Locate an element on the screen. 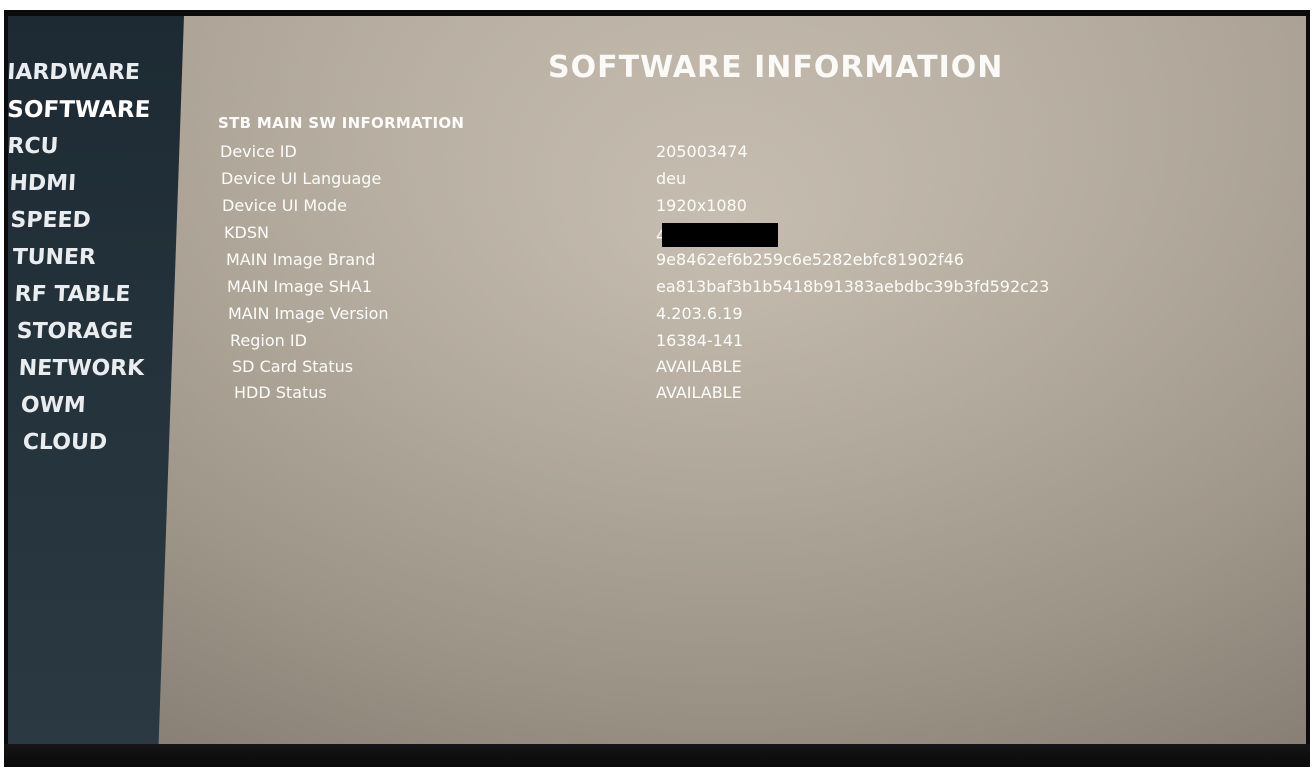 The height and width of the screenshot is (771, 1312). sidebar-item-hdmi: HDMI is located at coordinates (81, 187).